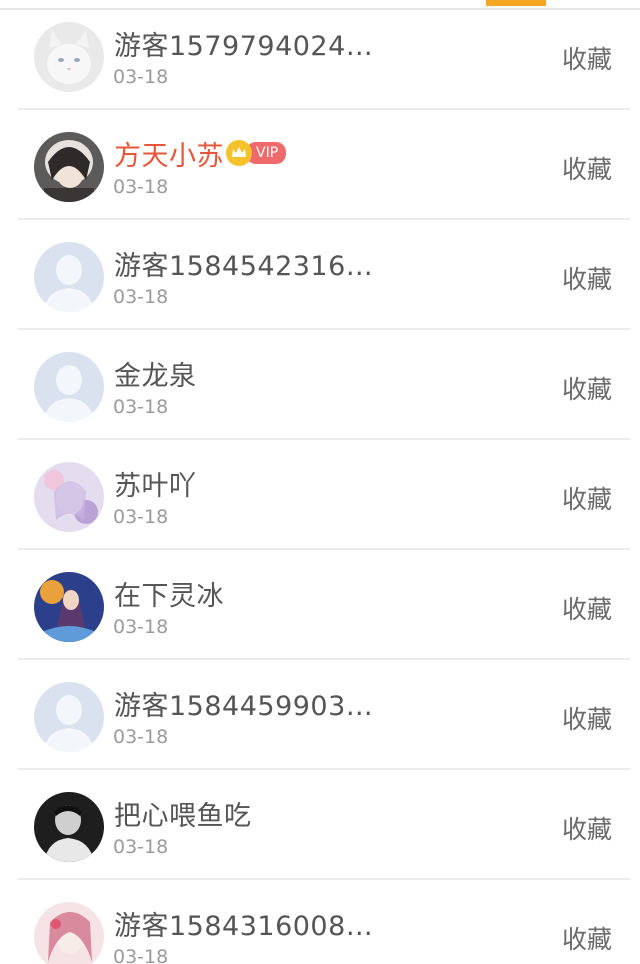 The height and width of the screenshot is (964, 640). I want to click on user-name: 金龙泉, so click(155, 373).